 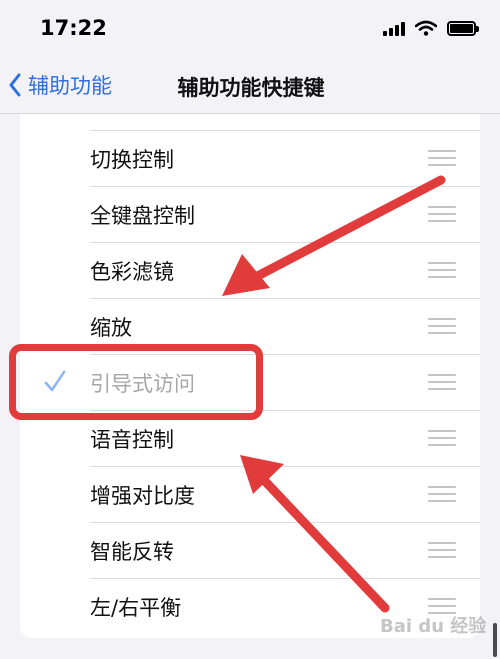 What do you see at coordinates (73, 28) in the screenshot?
I see `status-time: 17:22` at bounding box center [73, 28].